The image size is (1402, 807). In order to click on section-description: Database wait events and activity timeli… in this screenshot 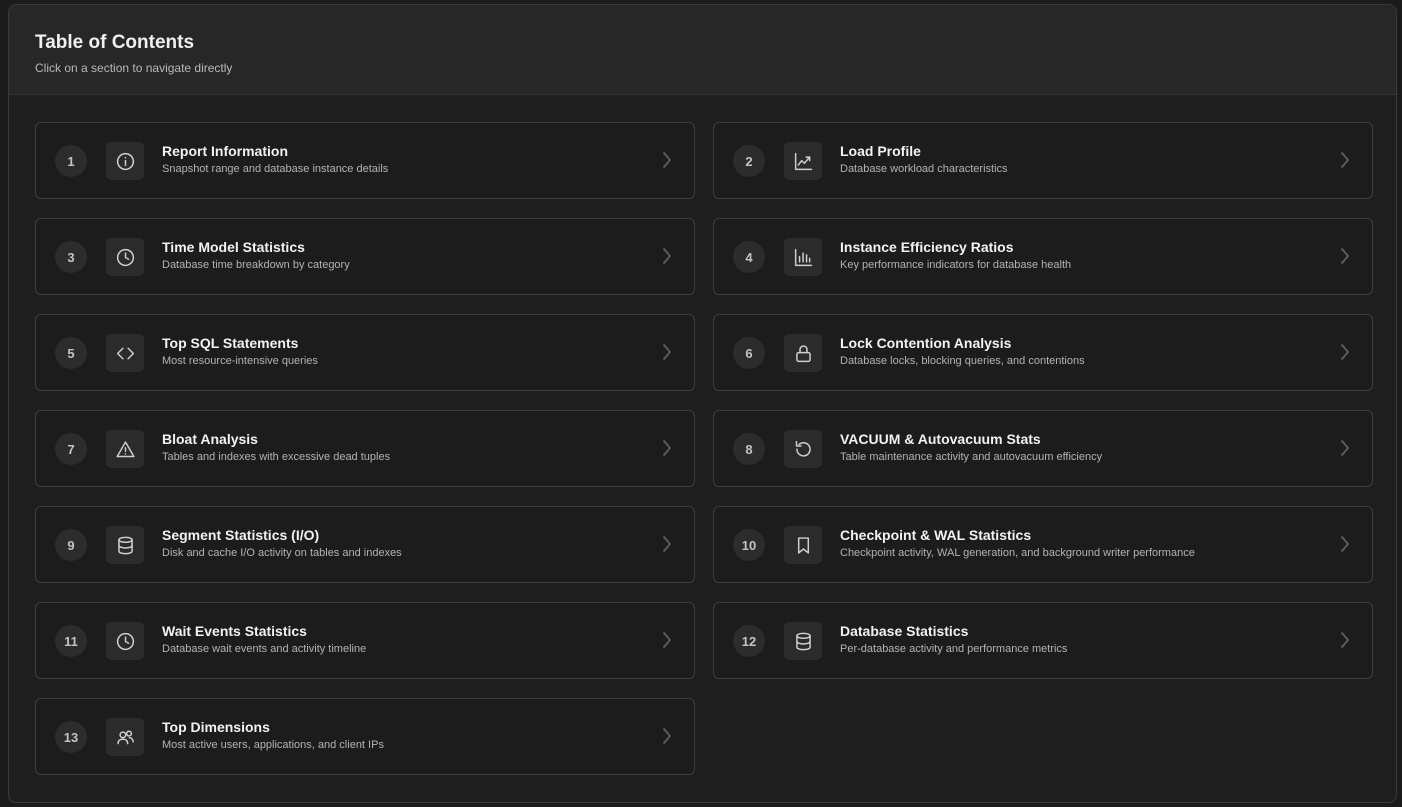, I will do `click(264, 649)`.